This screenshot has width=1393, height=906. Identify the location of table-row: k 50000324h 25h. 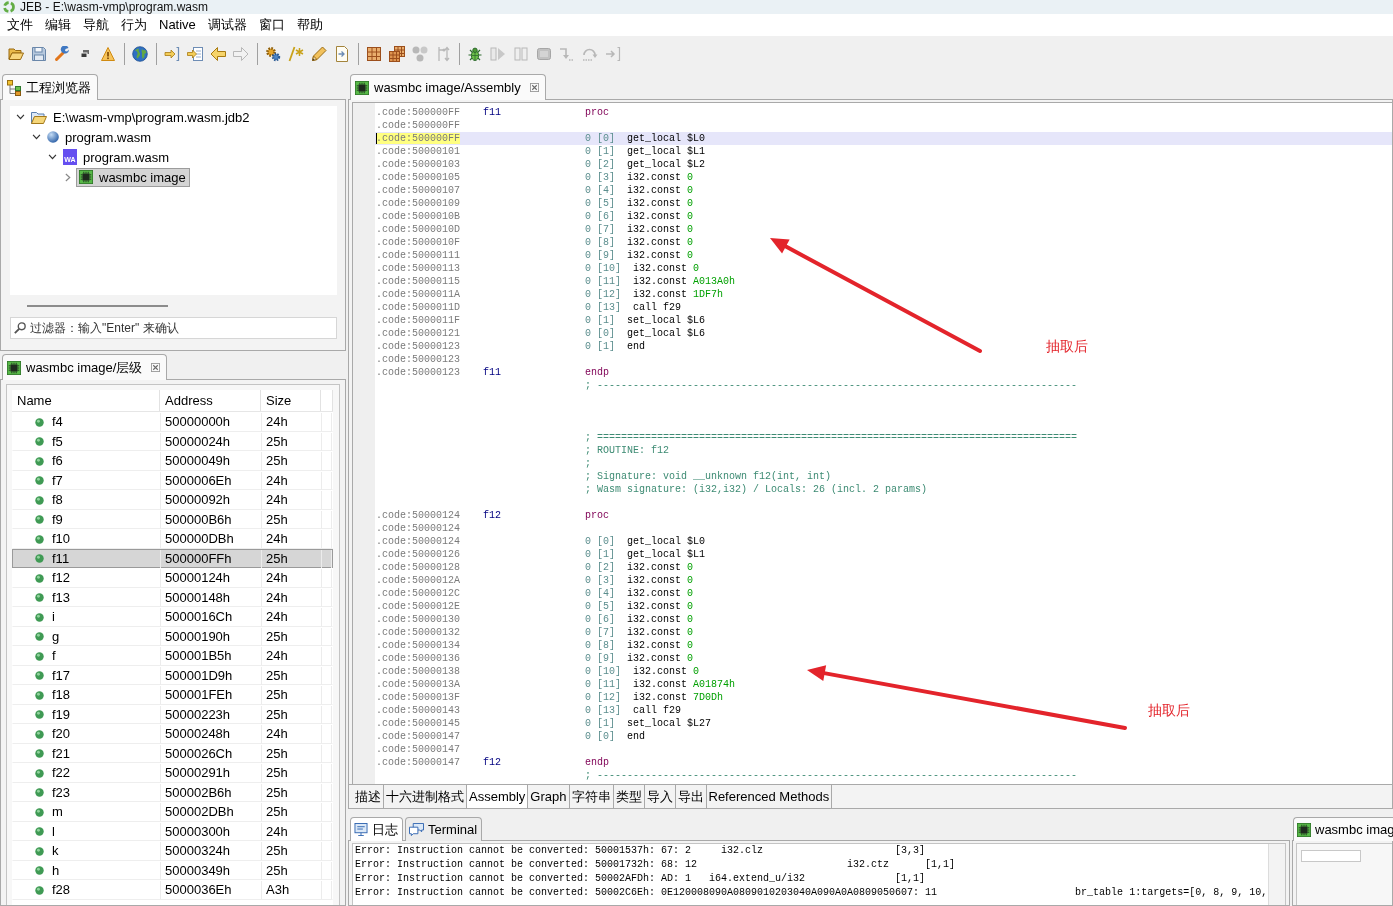
(172, 851).